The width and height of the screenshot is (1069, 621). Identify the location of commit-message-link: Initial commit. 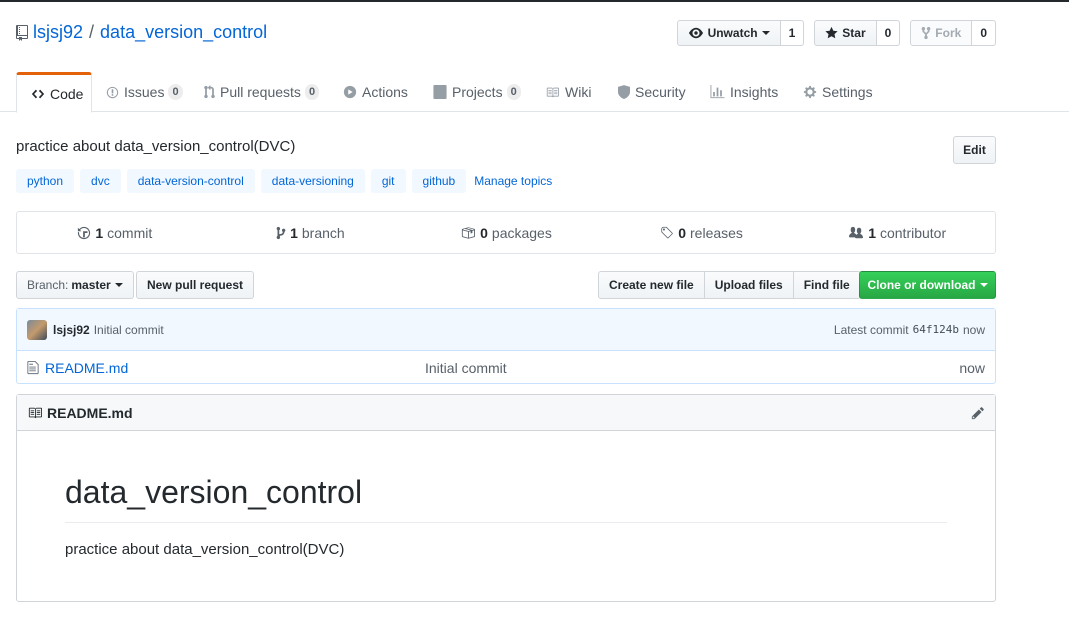
(129, 330).